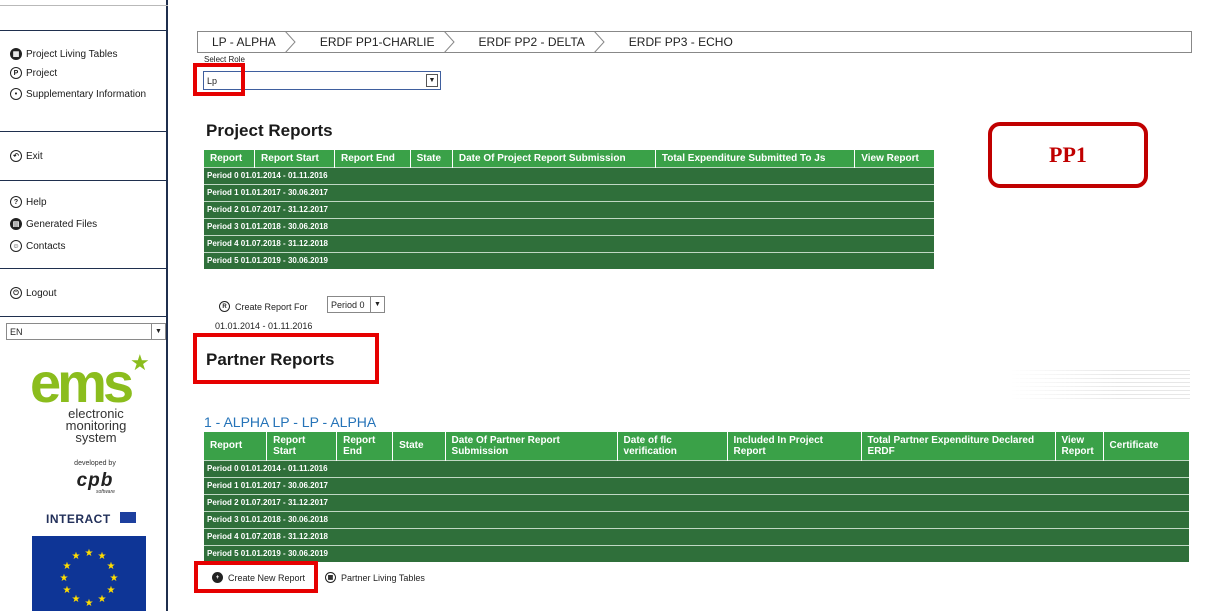 This screenshot has width=1207, height=611. I want to click on create-report-button: R Create Report For, so click(263, 306).